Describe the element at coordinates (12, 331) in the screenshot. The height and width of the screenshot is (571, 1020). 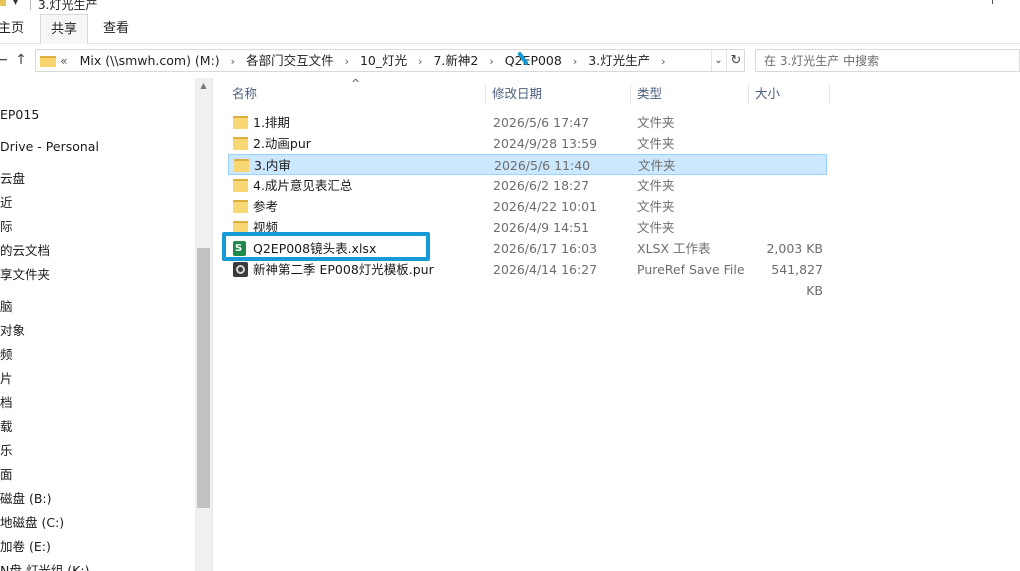
I see `nav-item-3d-objects: 对象` at that location.